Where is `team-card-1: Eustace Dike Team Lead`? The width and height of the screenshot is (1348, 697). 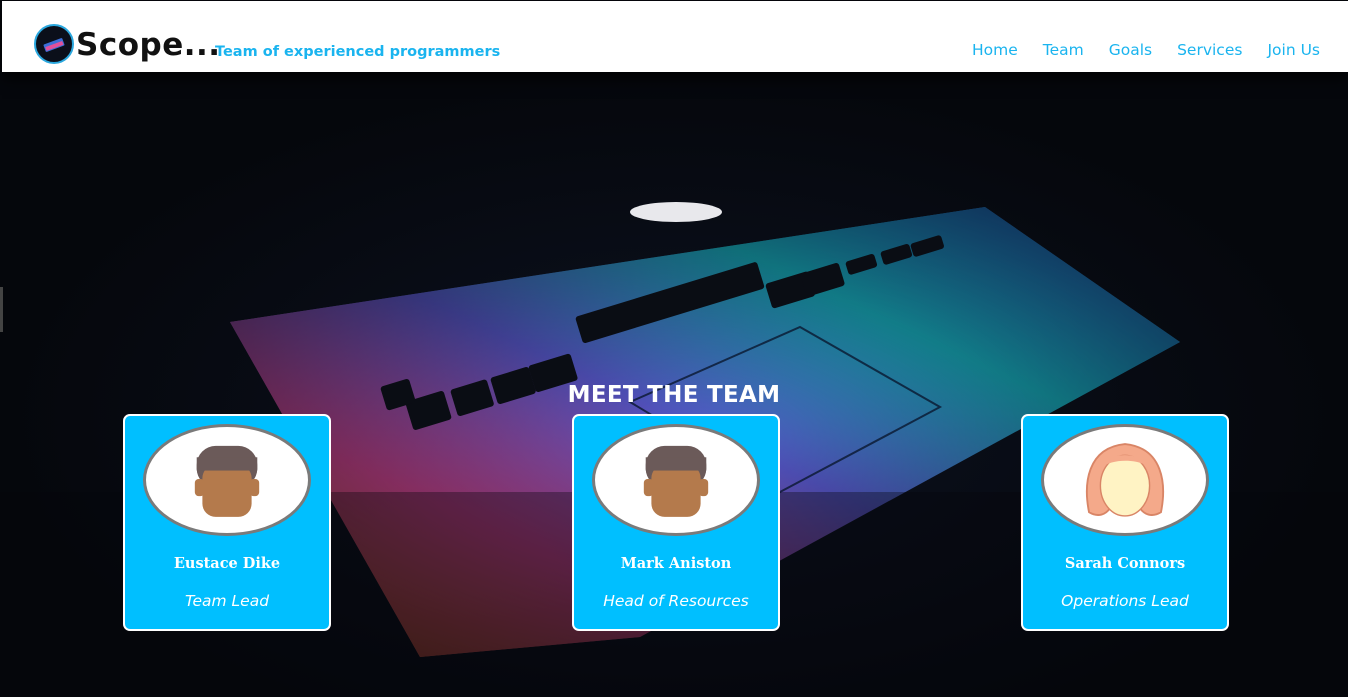 team-card-1: Eustace Dike Team Lead is located at coordinates (227, 522).